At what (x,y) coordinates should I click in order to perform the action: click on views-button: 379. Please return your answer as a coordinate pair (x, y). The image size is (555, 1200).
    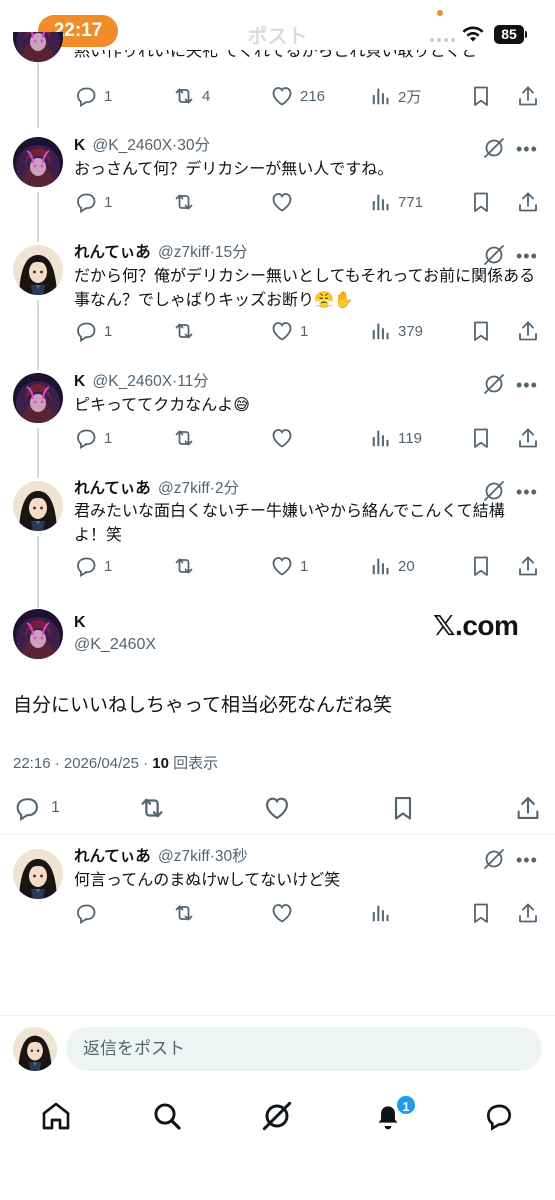
    Looking at the image, I should click on (396, 331).